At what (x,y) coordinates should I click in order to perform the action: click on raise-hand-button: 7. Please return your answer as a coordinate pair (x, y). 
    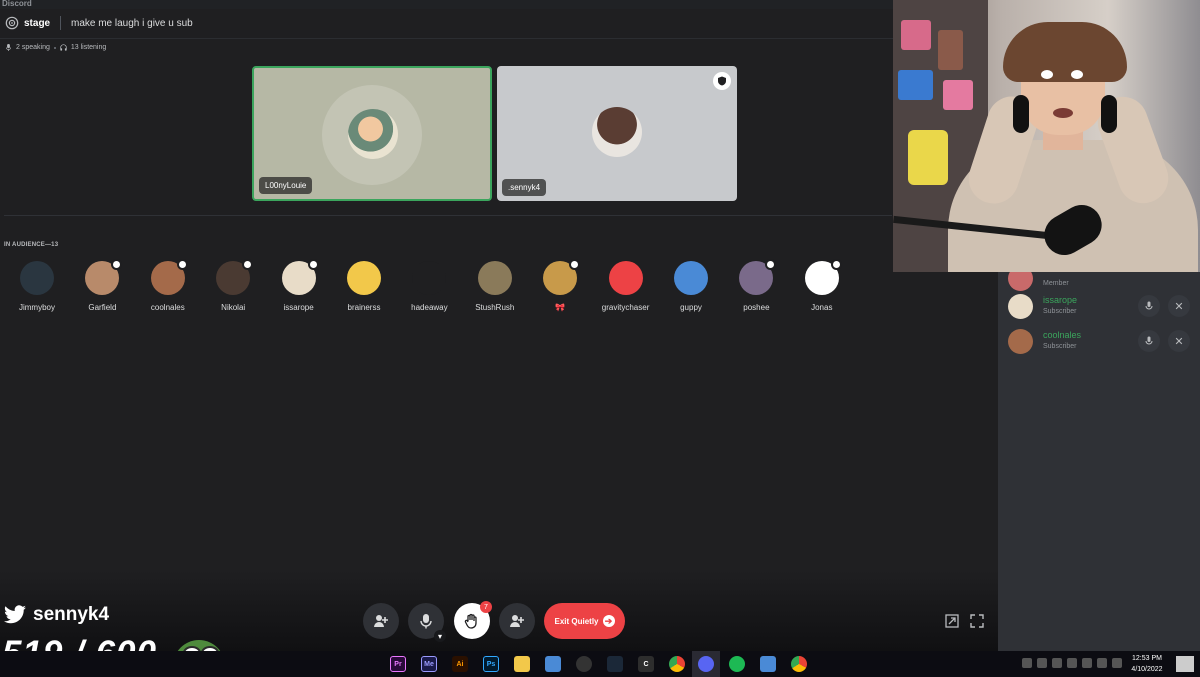
    Looking at the image, I should click on (473, 620).